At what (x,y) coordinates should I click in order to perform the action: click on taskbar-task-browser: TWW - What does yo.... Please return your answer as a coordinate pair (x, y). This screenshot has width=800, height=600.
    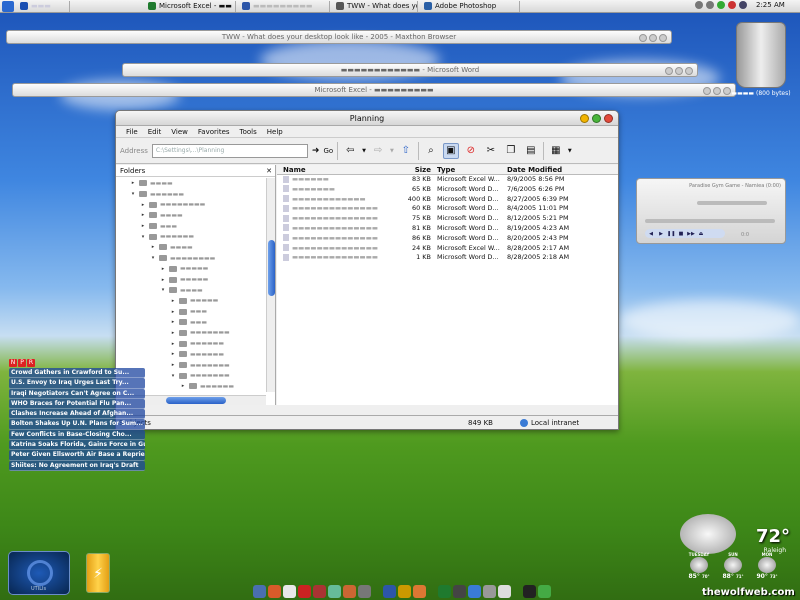
    Looking at the image, I should click on (375, 6).